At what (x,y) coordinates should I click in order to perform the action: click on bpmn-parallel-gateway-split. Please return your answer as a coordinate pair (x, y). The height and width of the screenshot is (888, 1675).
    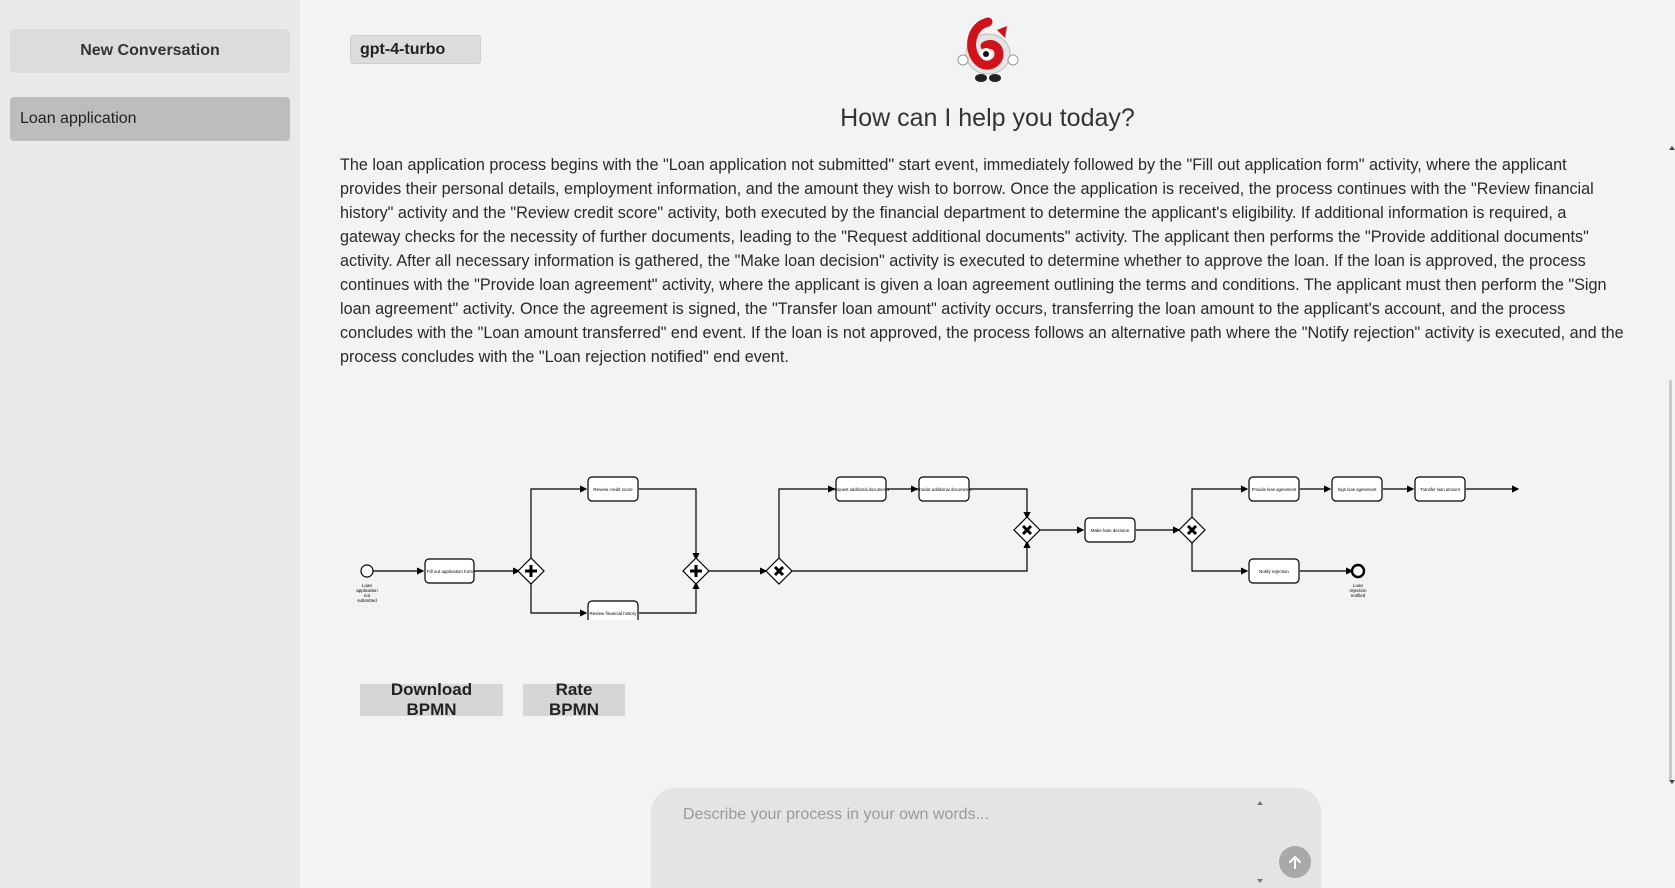
    Looking at the image, I should click on (531, 571).